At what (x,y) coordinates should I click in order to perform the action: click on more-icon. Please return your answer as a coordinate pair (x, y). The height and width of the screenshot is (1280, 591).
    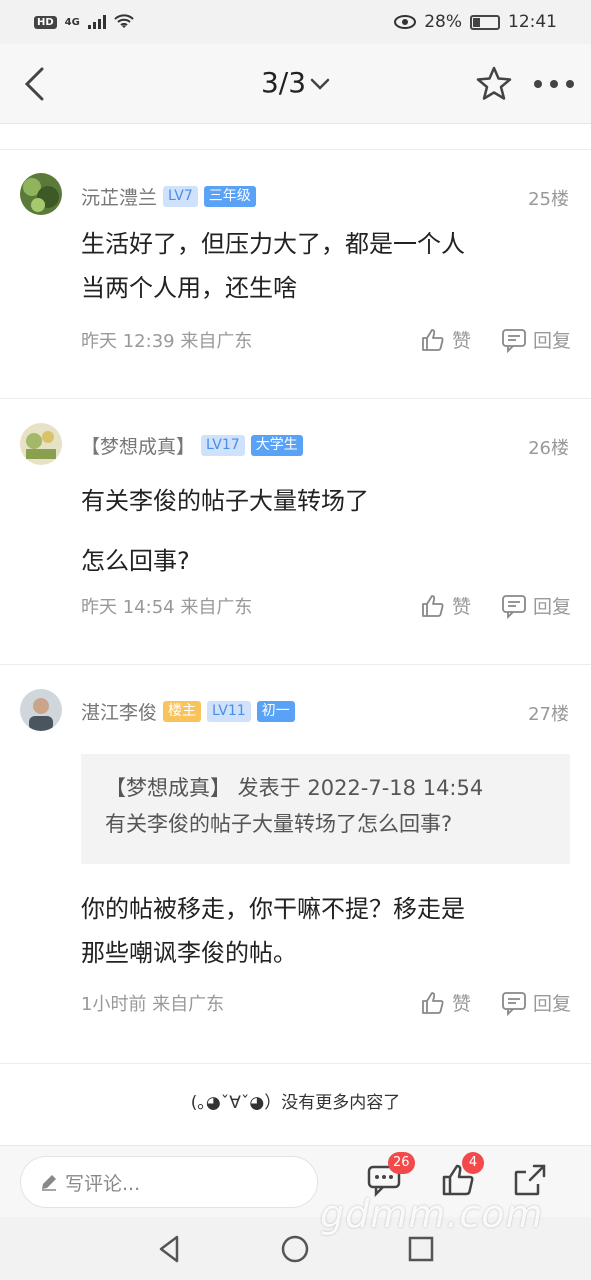
    Looking at the image, I should click on (554, 84).